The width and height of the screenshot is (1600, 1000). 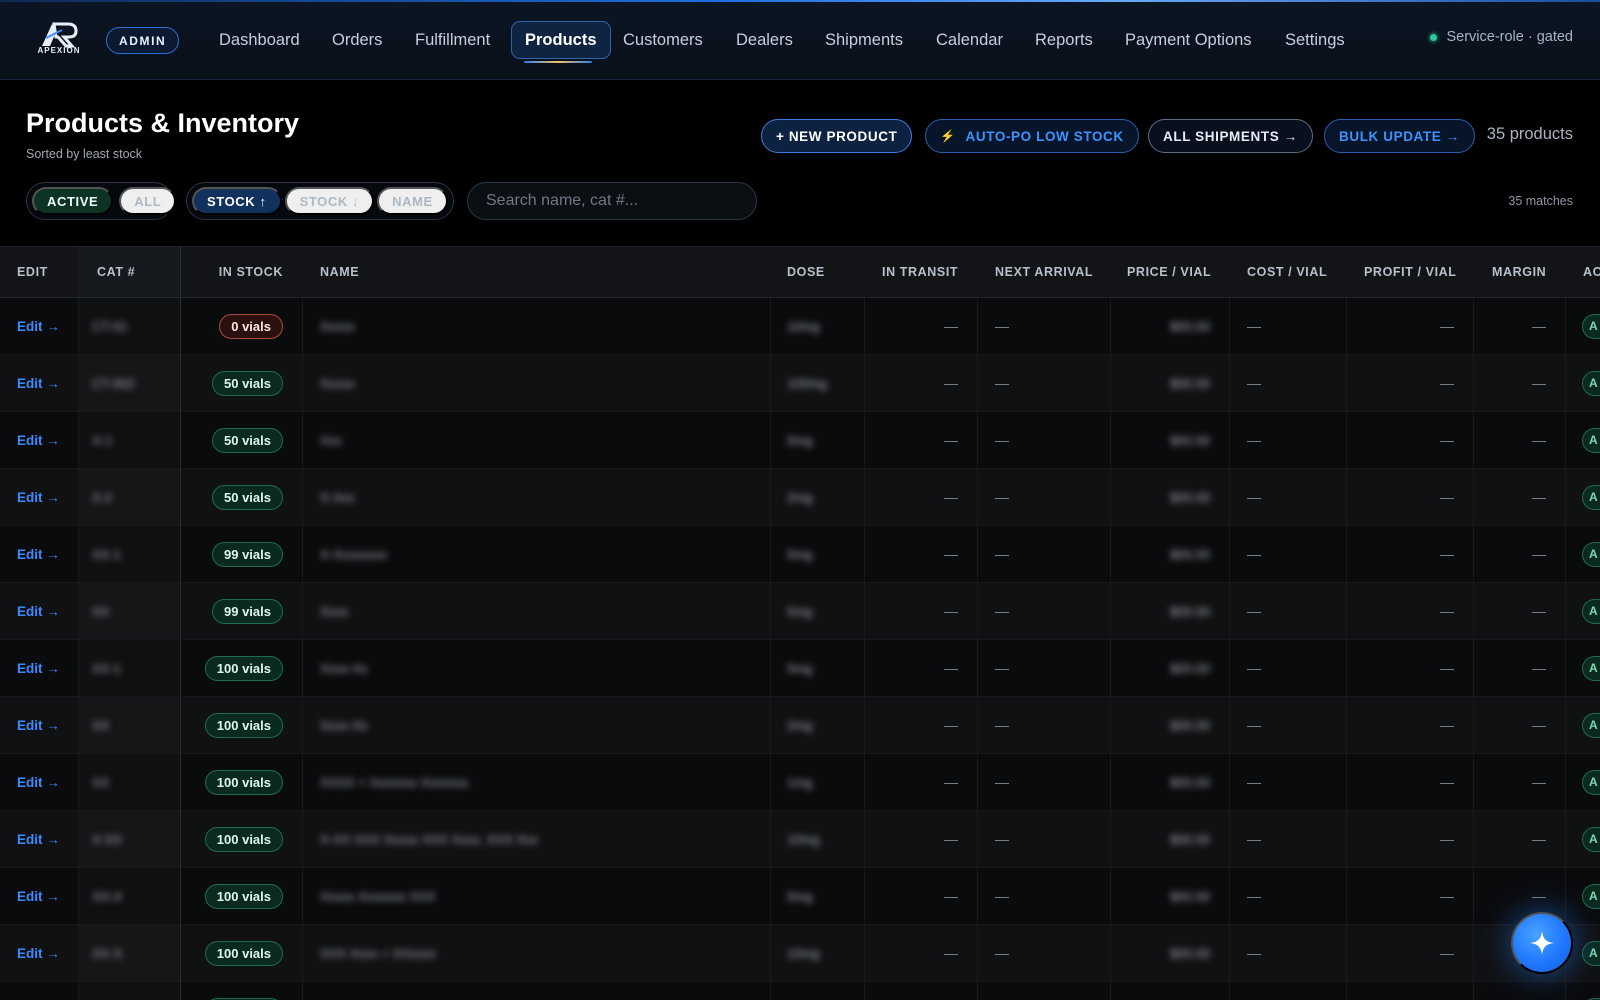 What do you see at coordinates (247, 554) in the screenshot?
I see `stock-badge: 99 vials` at bounding box center [247, 554].